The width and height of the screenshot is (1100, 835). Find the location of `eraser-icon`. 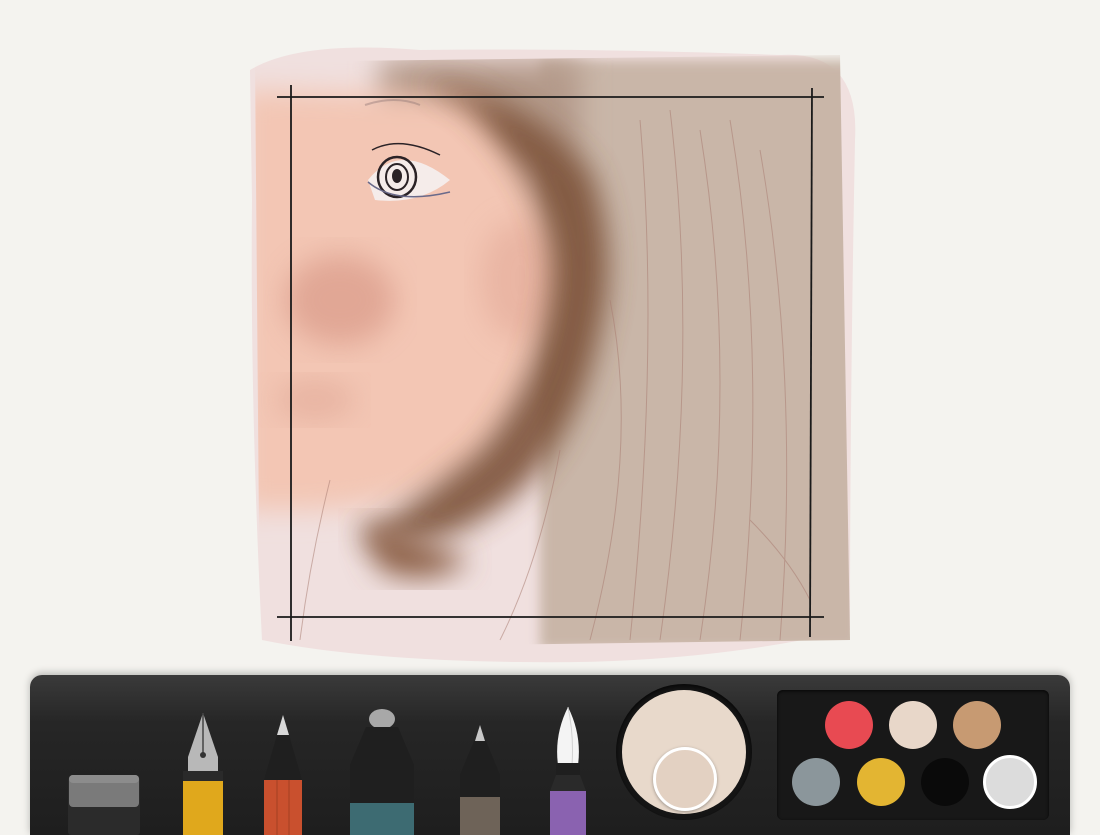

eraser-icon is located at coordinates (104, 805).